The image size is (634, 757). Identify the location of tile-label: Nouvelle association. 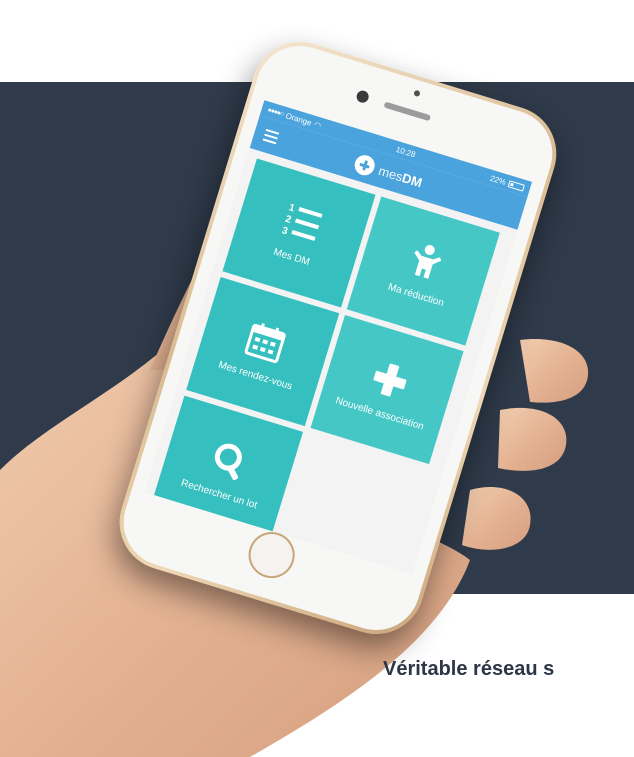
(380, 413).